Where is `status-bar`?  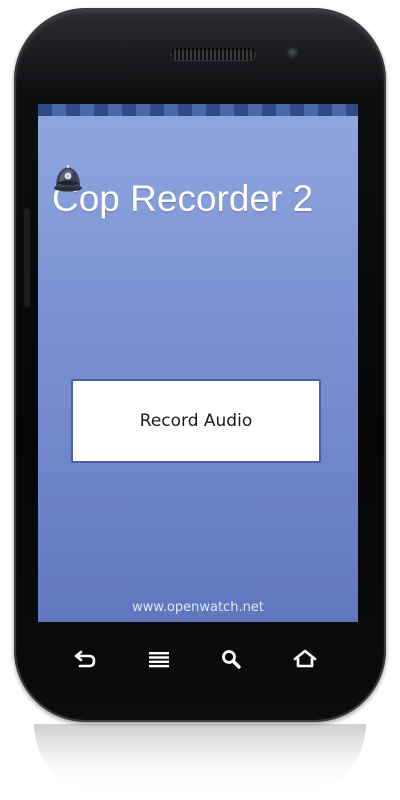 status-bar is located at coordinates (198, 110).